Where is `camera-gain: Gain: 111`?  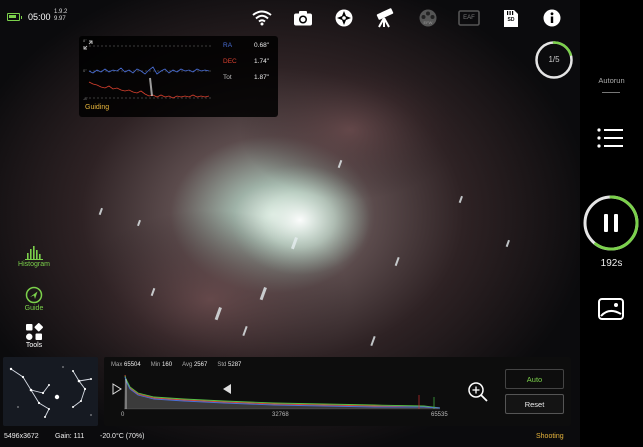 camera-gain: Gain: 111 is located at coordinates (70, 436).